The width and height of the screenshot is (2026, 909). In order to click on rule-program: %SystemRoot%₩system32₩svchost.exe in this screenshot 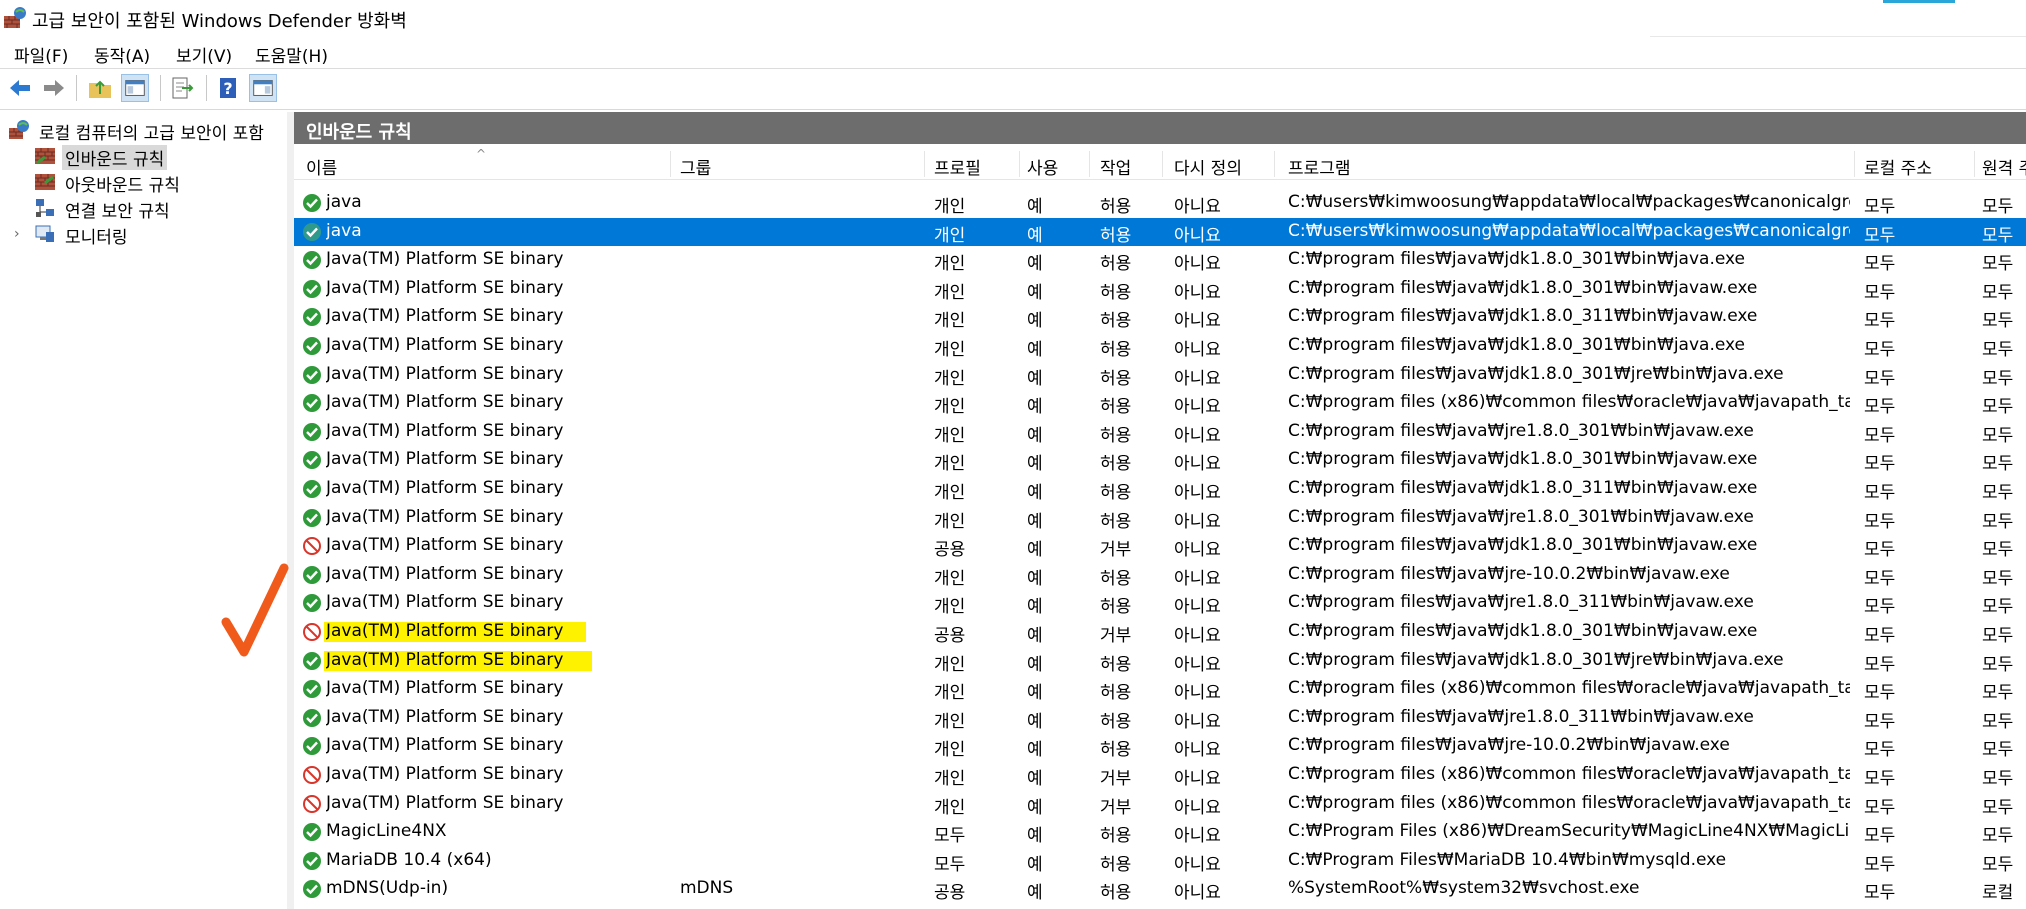, I will do `click(1464, 888)`.